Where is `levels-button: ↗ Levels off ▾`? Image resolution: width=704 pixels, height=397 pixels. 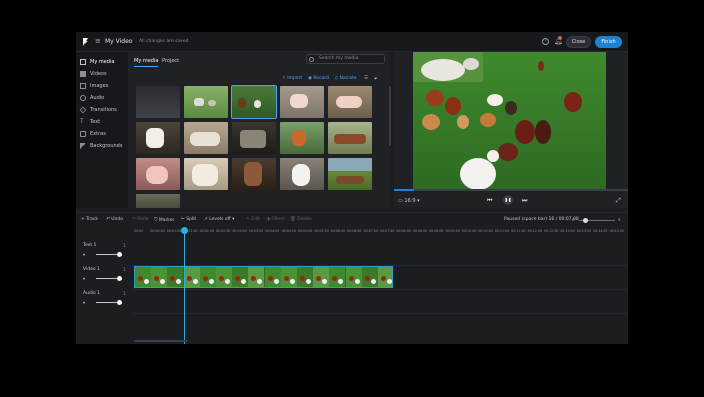 levels-button: ↗ Levels off ▾ is located at coordinates (219, 219).